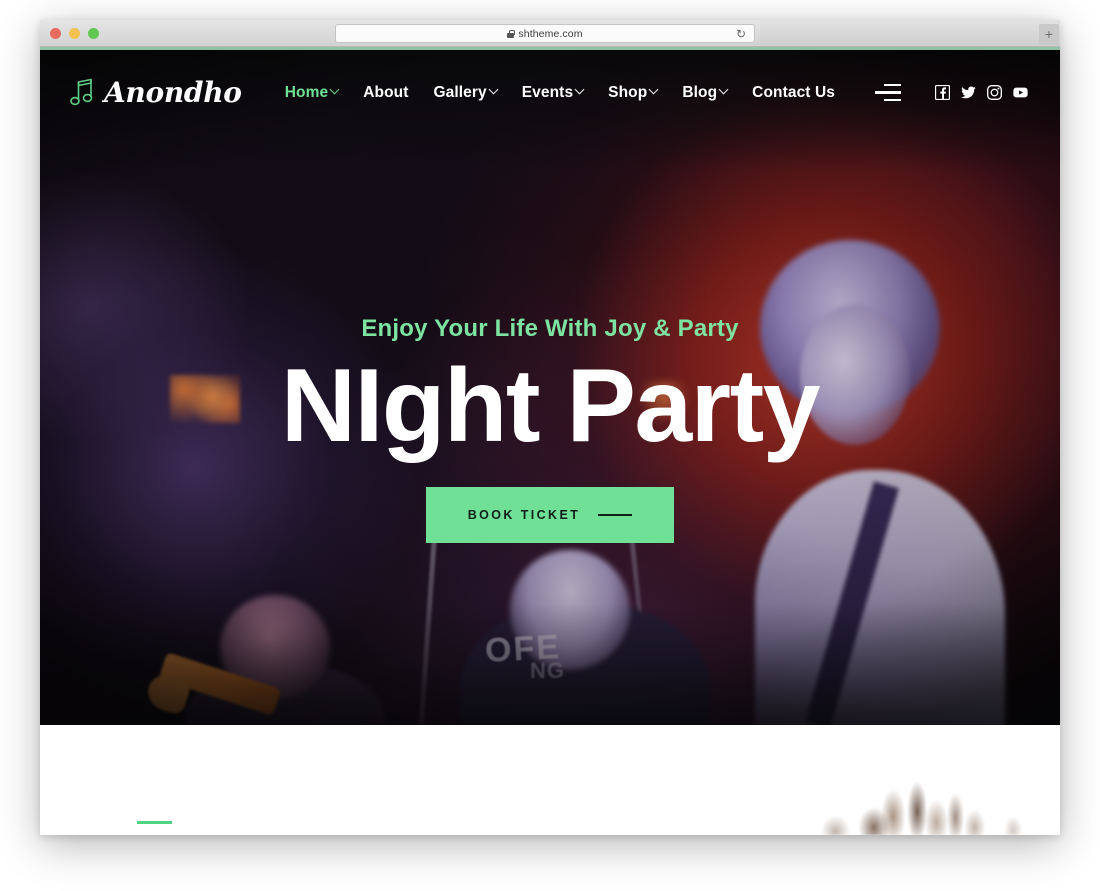 This screenshot has height=891, width=1100. Describe the element at coordinates (81, 91) in the screenshot. I see `music-note-icon` at that location.